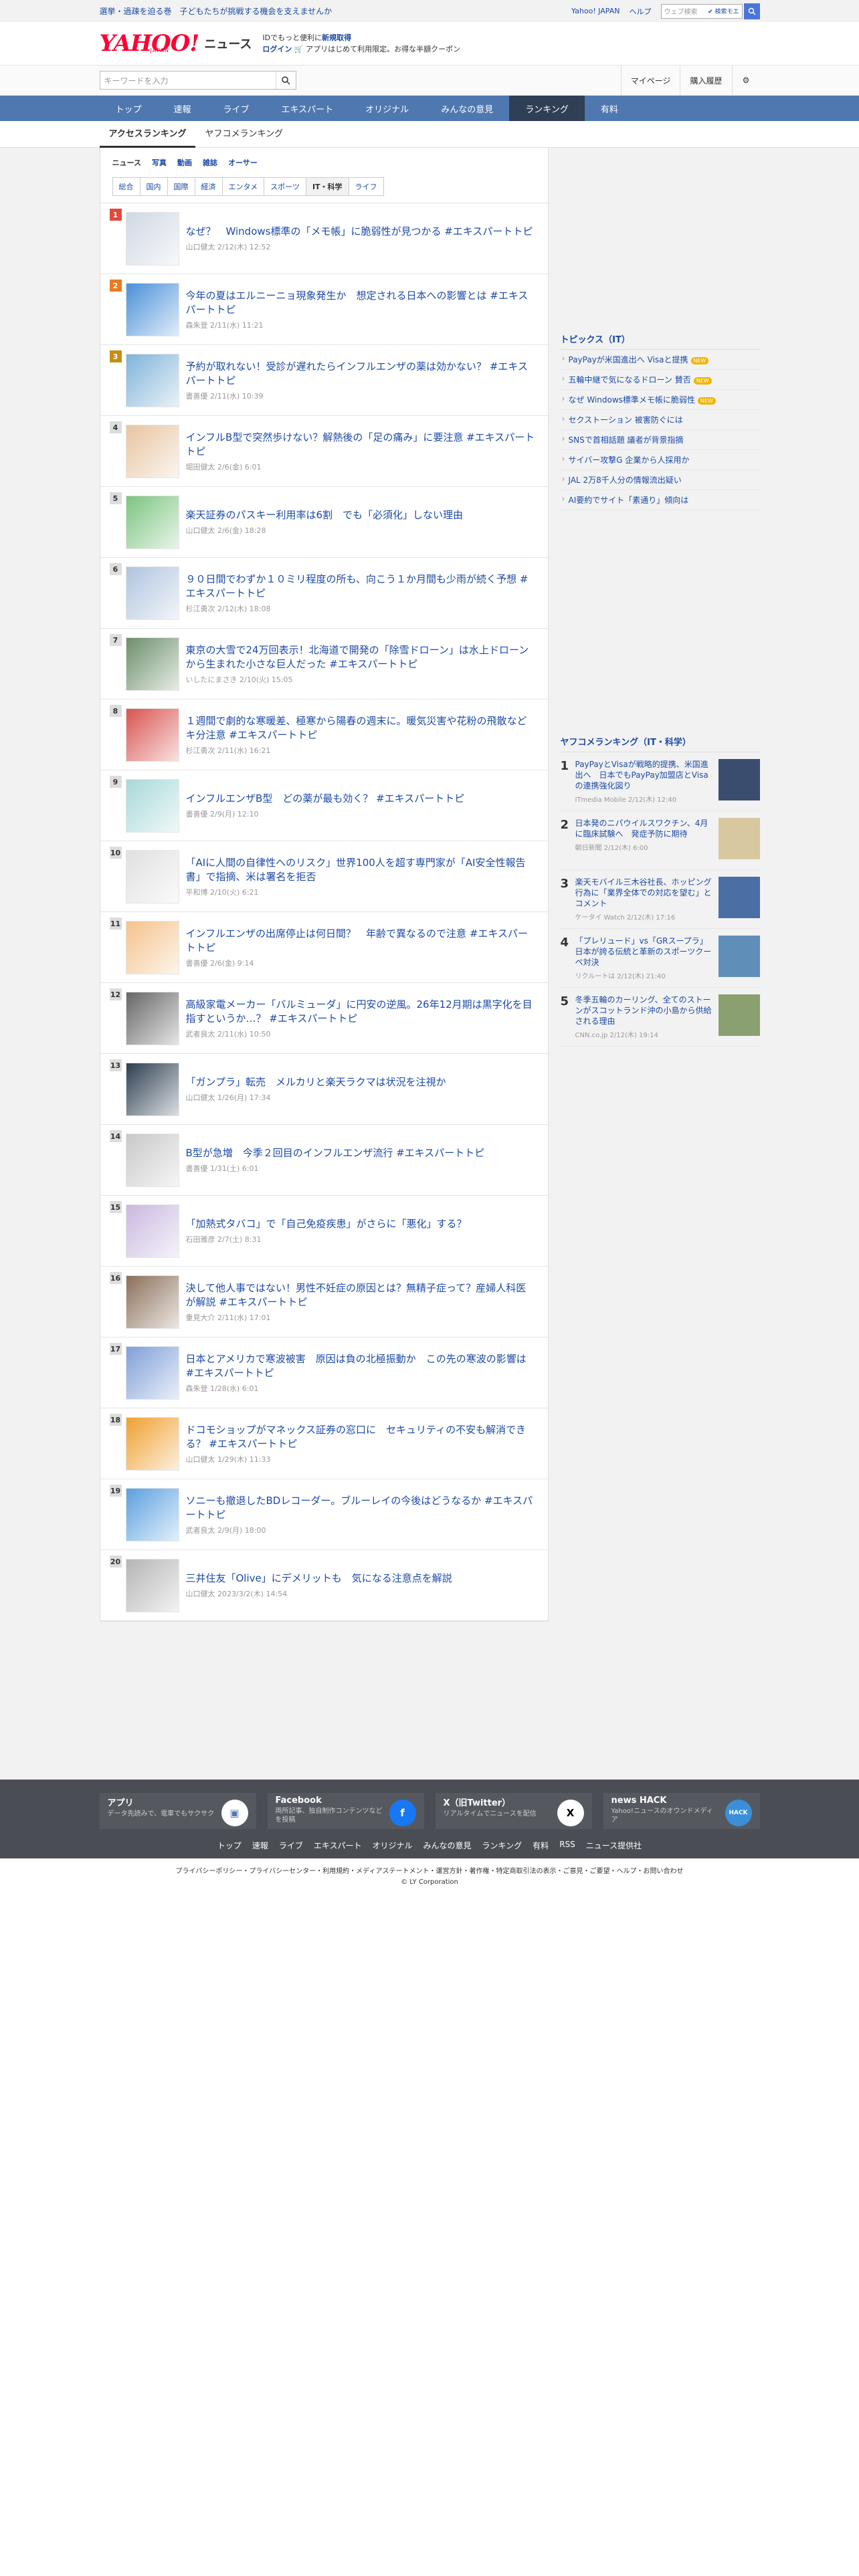 The image size is (859, 2576). I want to click on cat-entertainment: エンタメ, so click(243, 186).